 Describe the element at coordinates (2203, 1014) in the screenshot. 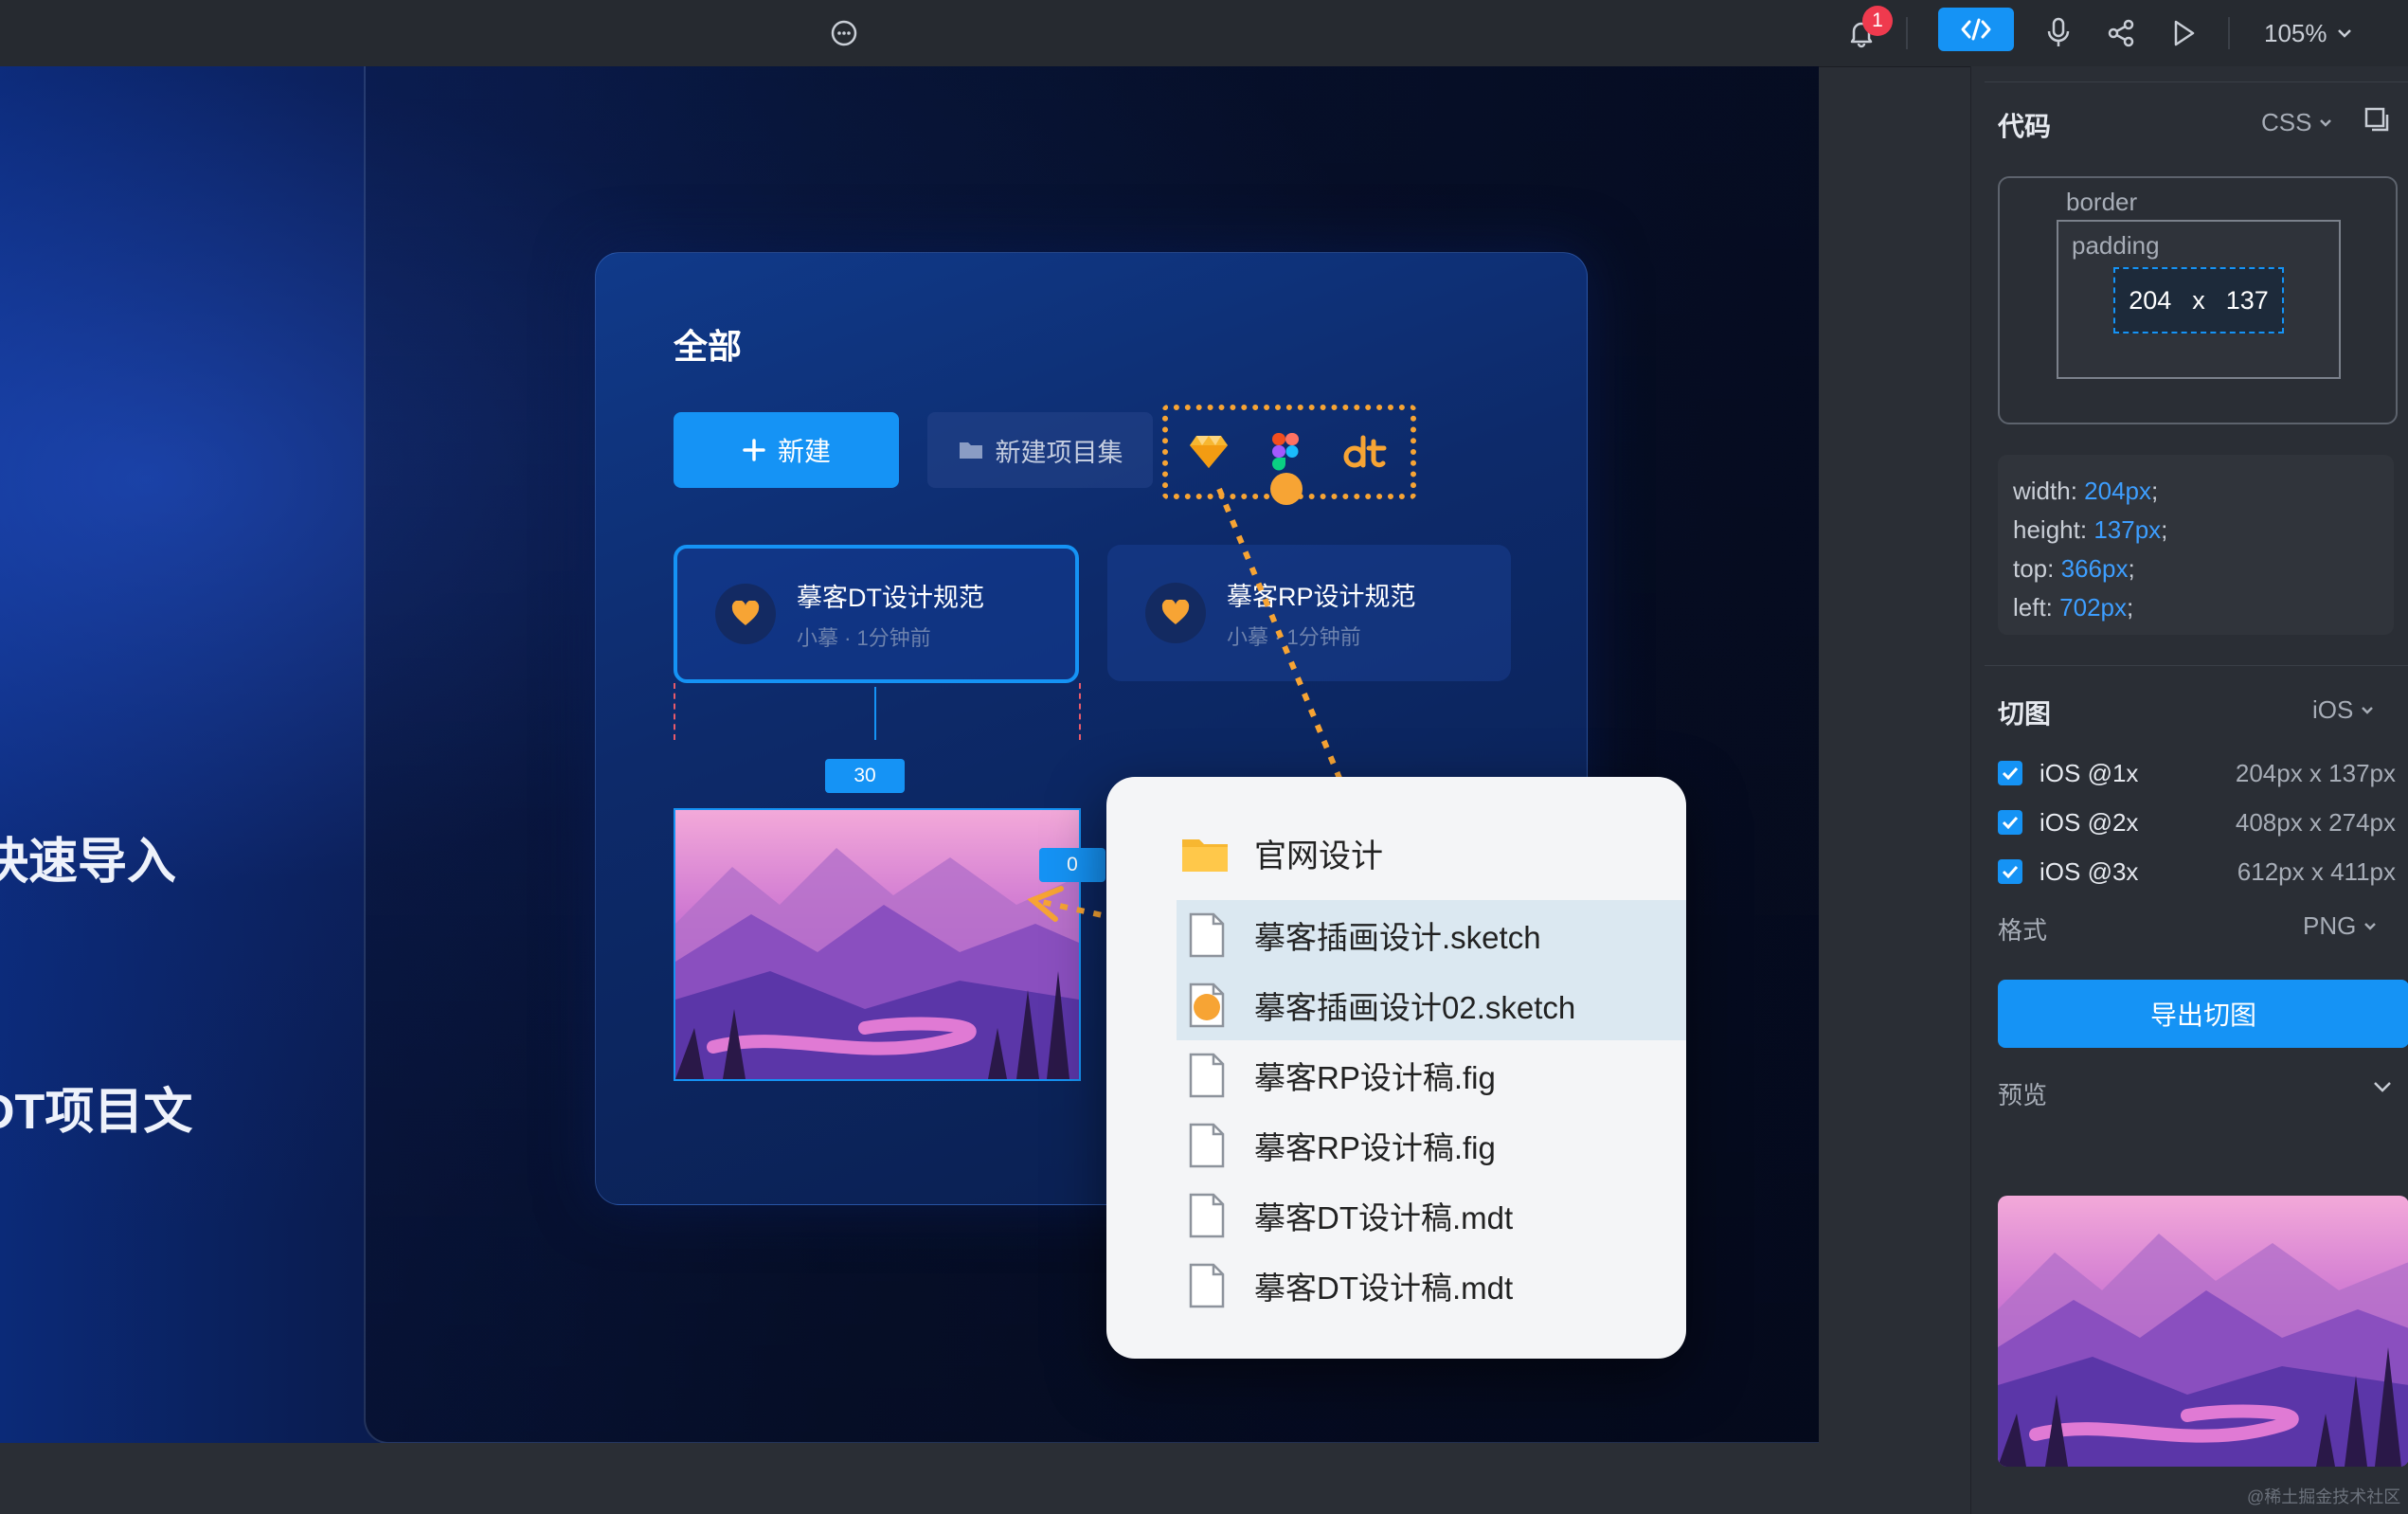

I see `export-slice-button: 导出切图` at that location.